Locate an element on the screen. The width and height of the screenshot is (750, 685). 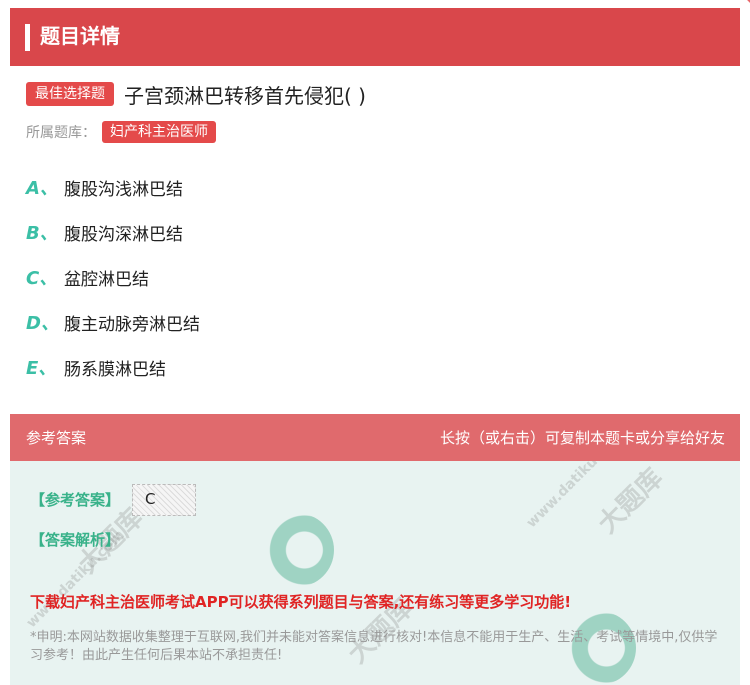
option-e: E、 肠系膜淋巴结 is located at coordinates (96, 367).